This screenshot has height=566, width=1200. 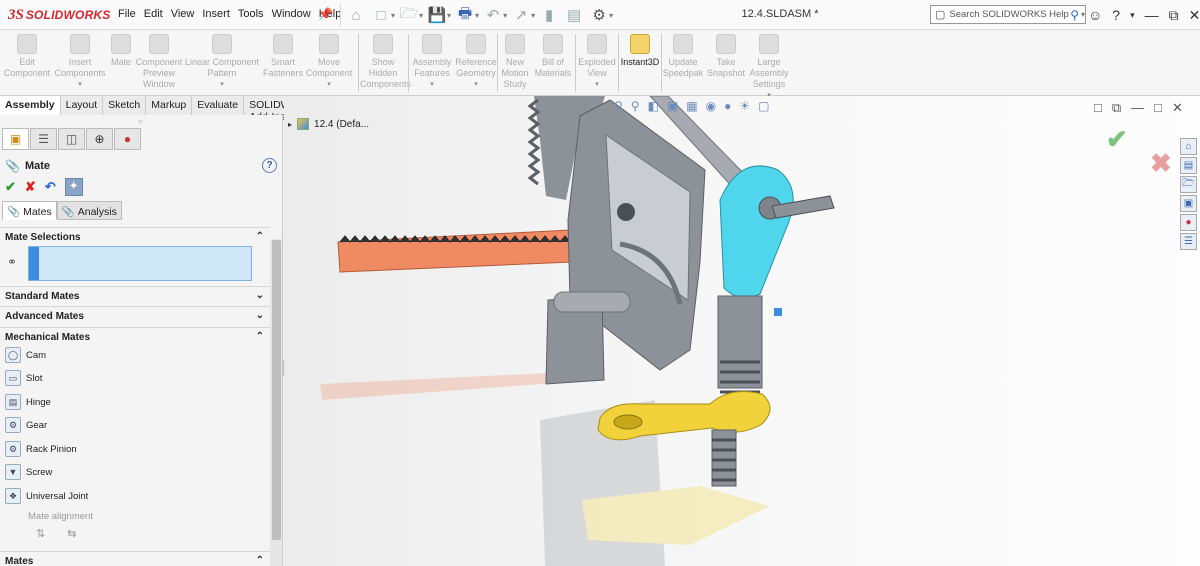 I want to click on large-assembly-settings-button: Large Assembly Settings▾, so click(x=769, y=67).